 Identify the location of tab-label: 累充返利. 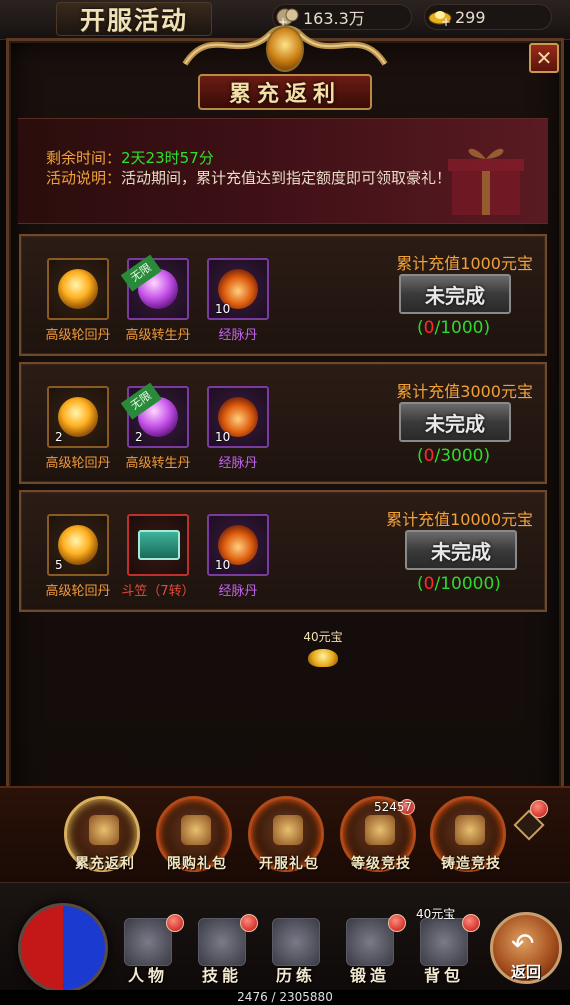
(105, 864).